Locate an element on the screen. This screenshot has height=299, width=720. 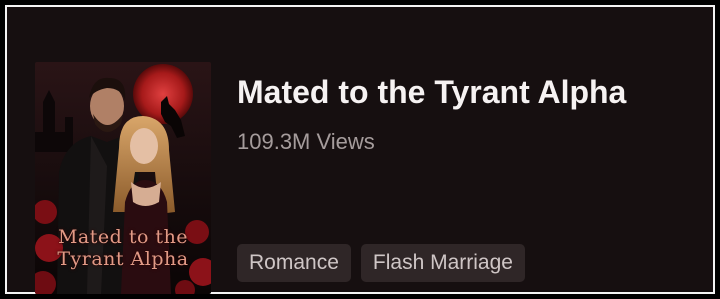
tag-list: Romance Flash Marriage is located at coordinates (381, 263).